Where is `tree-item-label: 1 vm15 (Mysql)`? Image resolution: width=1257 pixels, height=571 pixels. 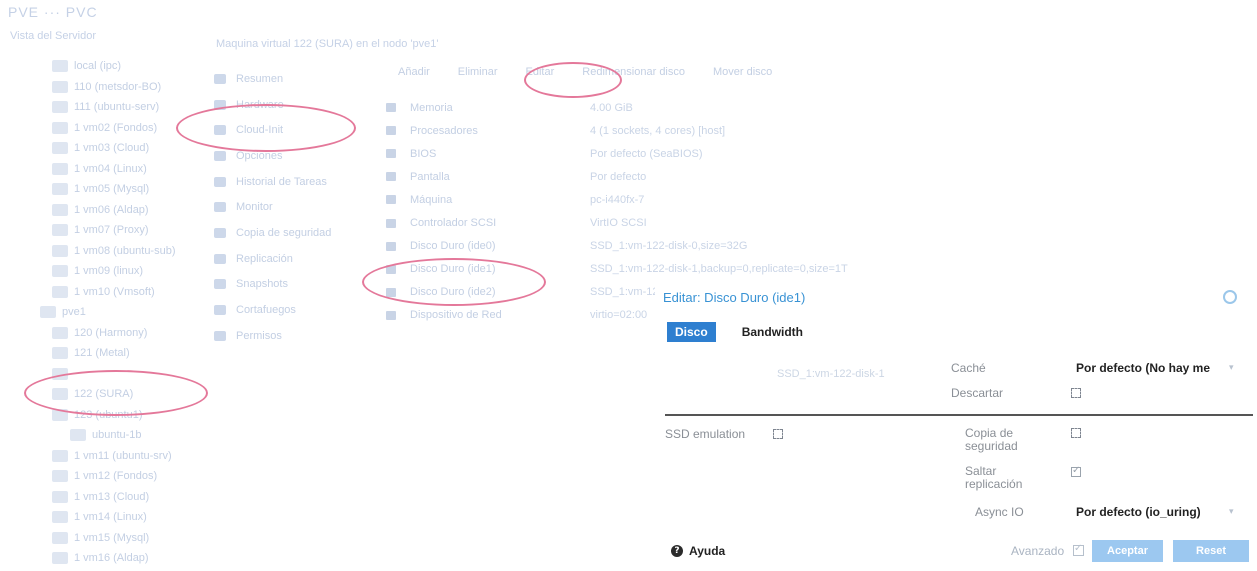
tree-item-label: 1 vm15 (Mysql) is located at coordinates (112, 537).